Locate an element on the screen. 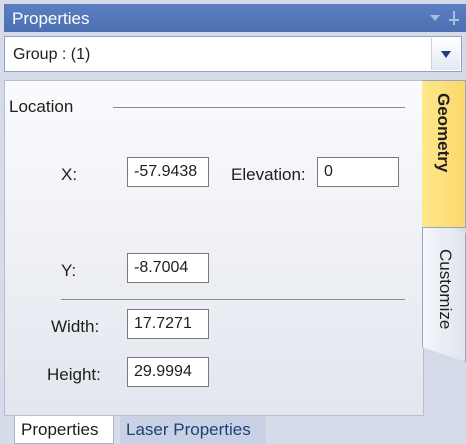 The width and height of the screenshot is (466, 444). height-field: 29.9994 is located at coordinates (168, 372).